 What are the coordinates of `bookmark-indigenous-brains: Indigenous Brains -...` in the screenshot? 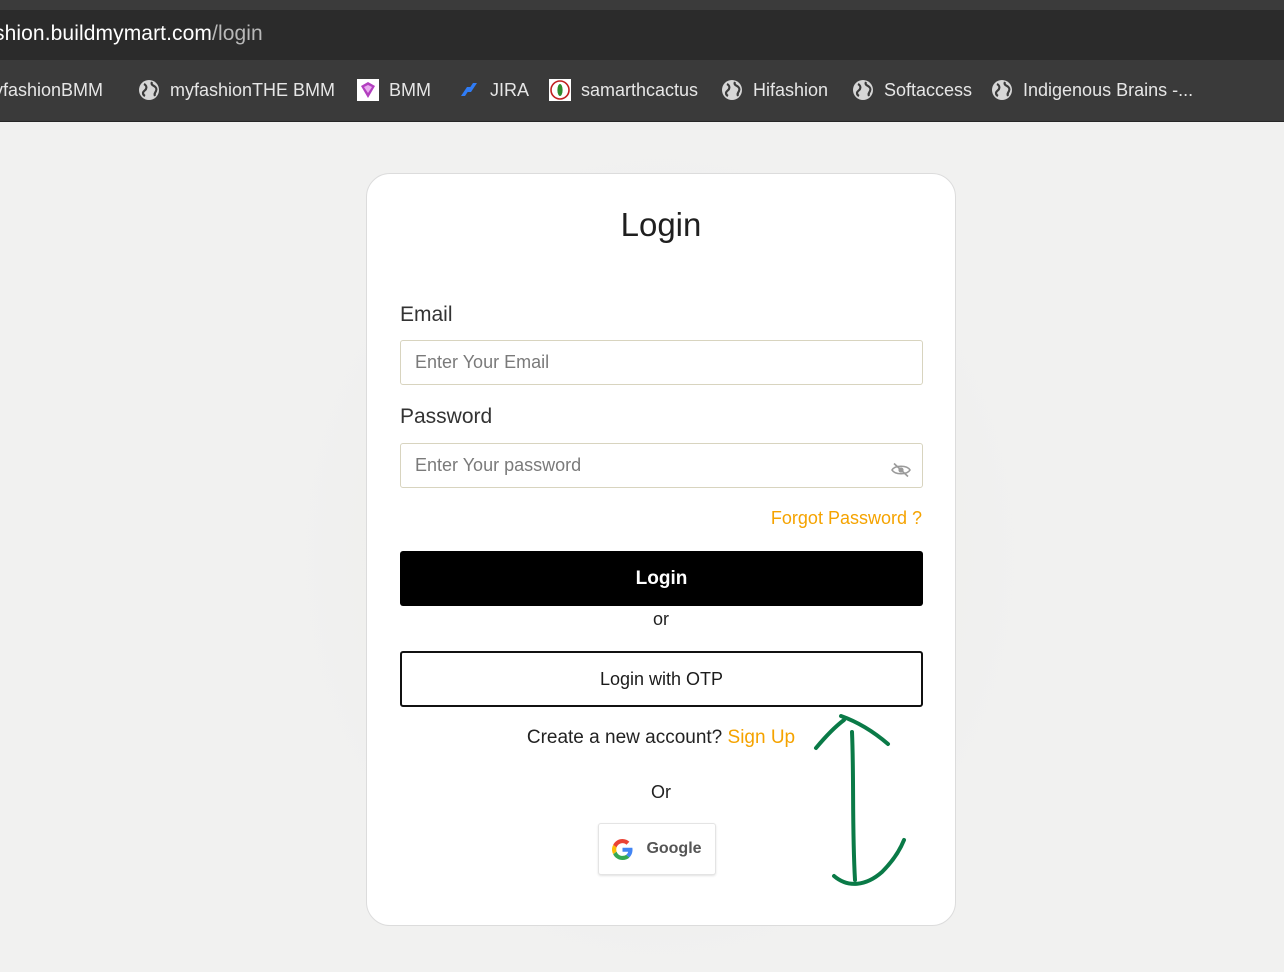 It's located at (1092, 90).